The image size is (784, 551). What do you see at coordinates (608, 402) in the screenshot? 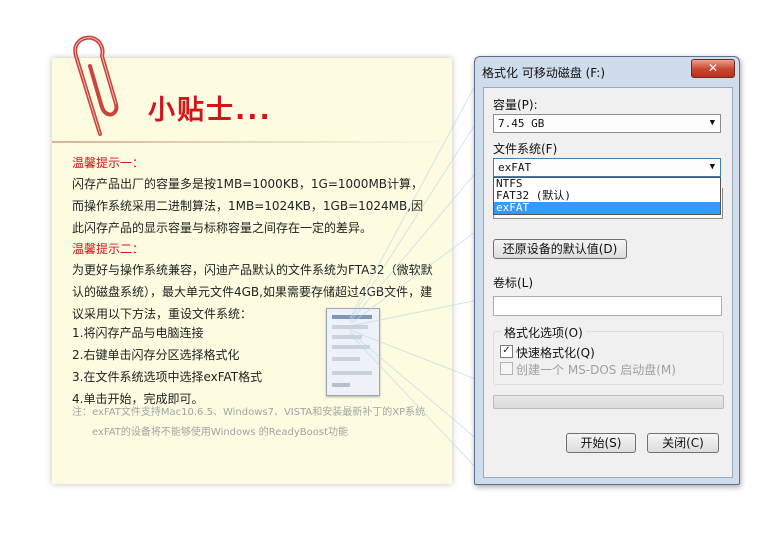
I see `format-progress-bar` at bounding box center [608, 402].